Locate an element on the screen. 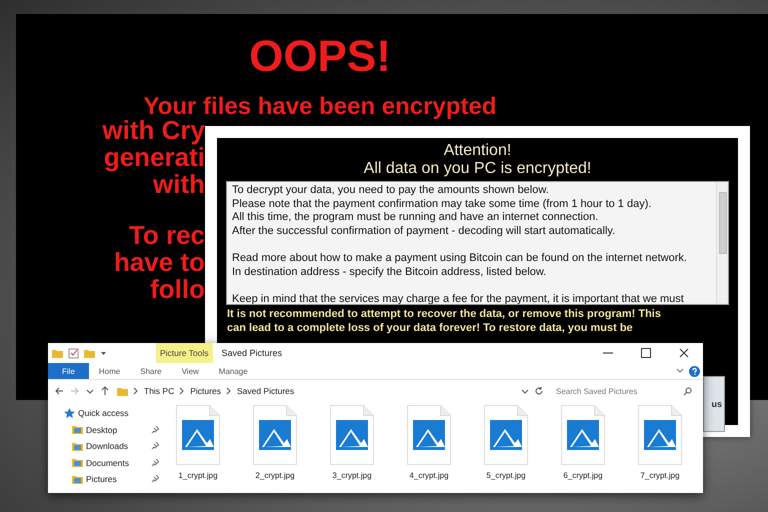  warning-line: can lead to a complete loss of your data forever! To restore data, you must be is located at coordinates (430, 328).